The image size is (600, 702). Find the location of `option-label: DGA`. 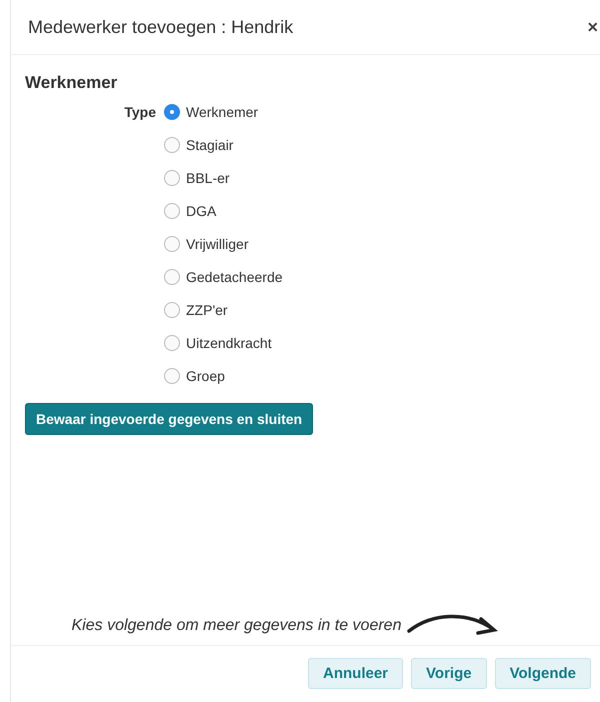

option-label: DGA is located at coordinates (201, 211).